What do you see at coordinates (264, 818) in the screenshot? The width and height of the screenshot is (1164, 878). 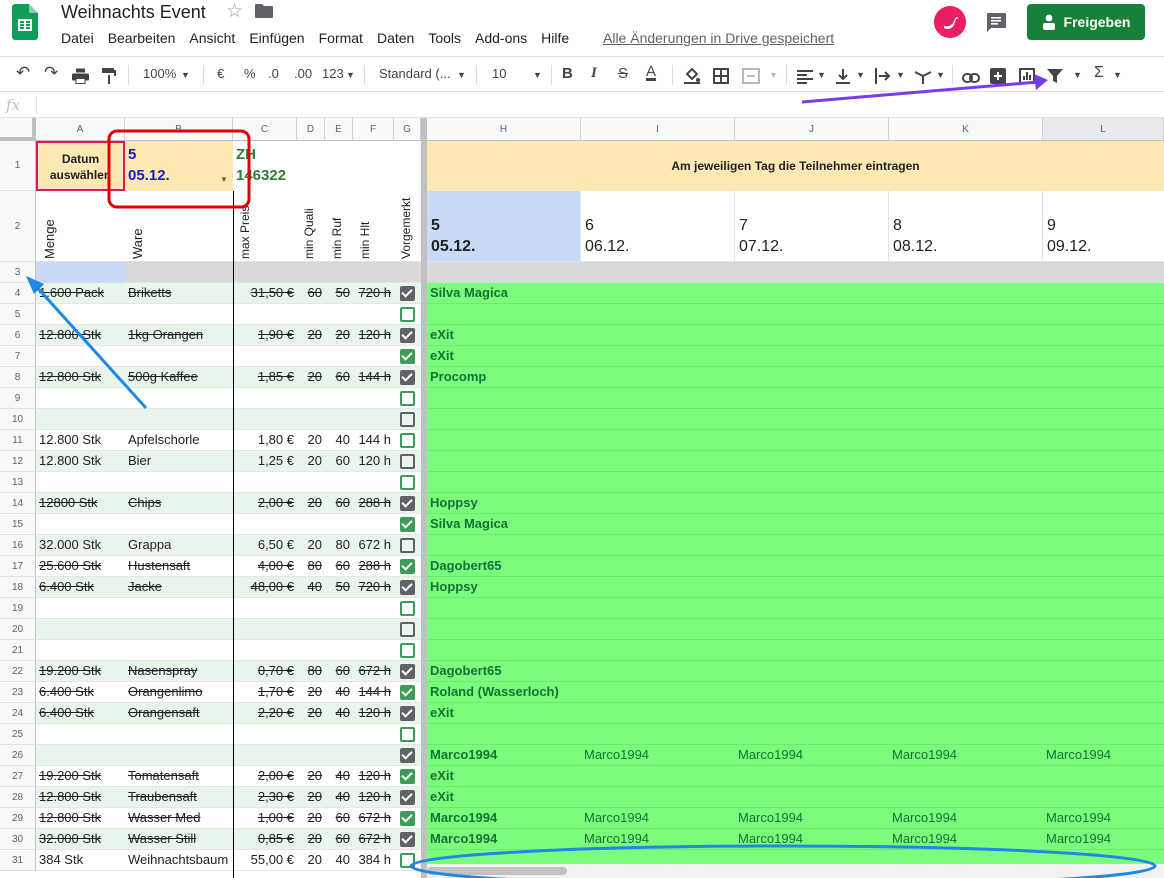 I see `cell-max-preis: 1,00 €` at bounding box center [264, 818].